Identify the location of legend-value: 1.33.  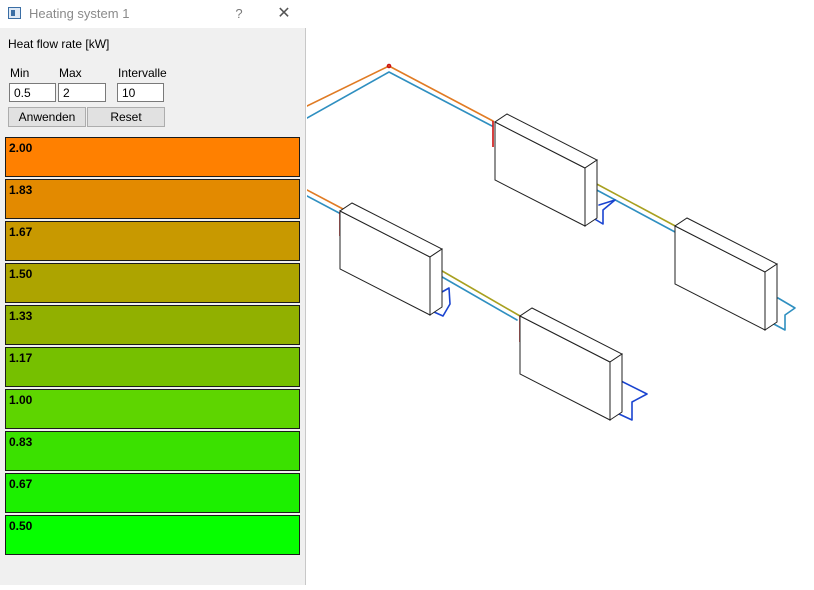
(21, 316).